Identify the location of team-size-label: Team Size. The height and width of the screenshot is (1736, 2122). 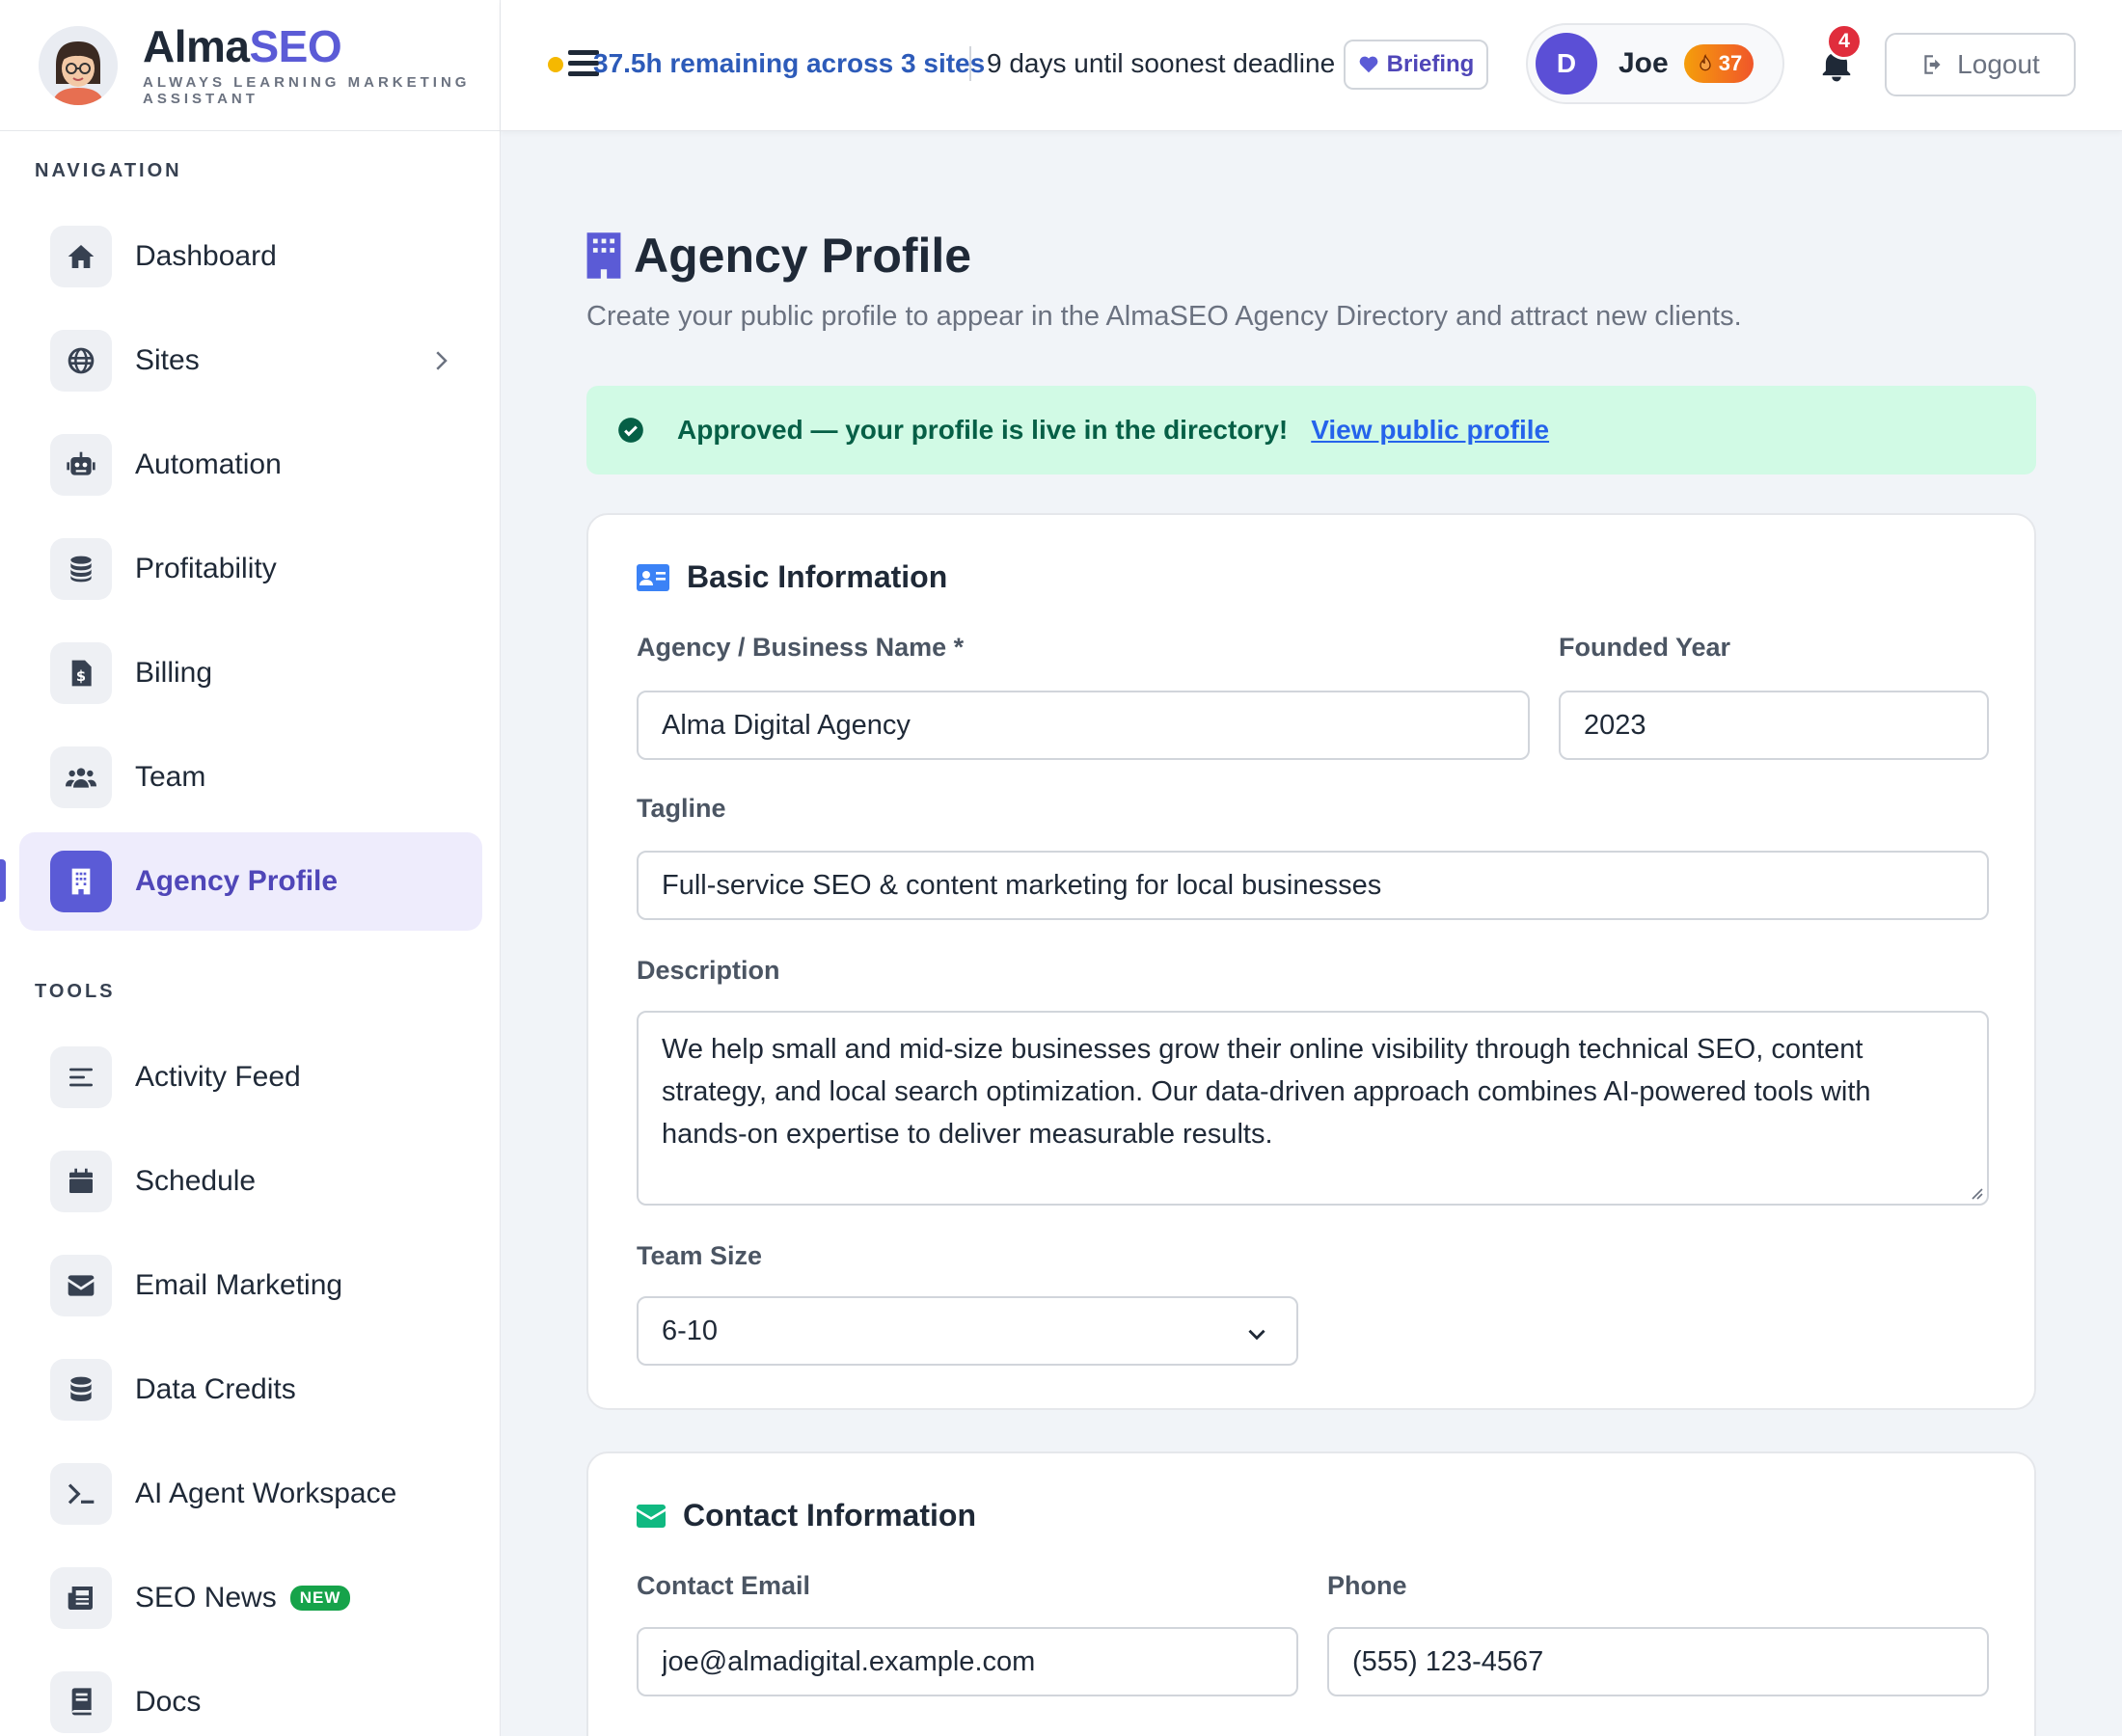
(700, 1256).